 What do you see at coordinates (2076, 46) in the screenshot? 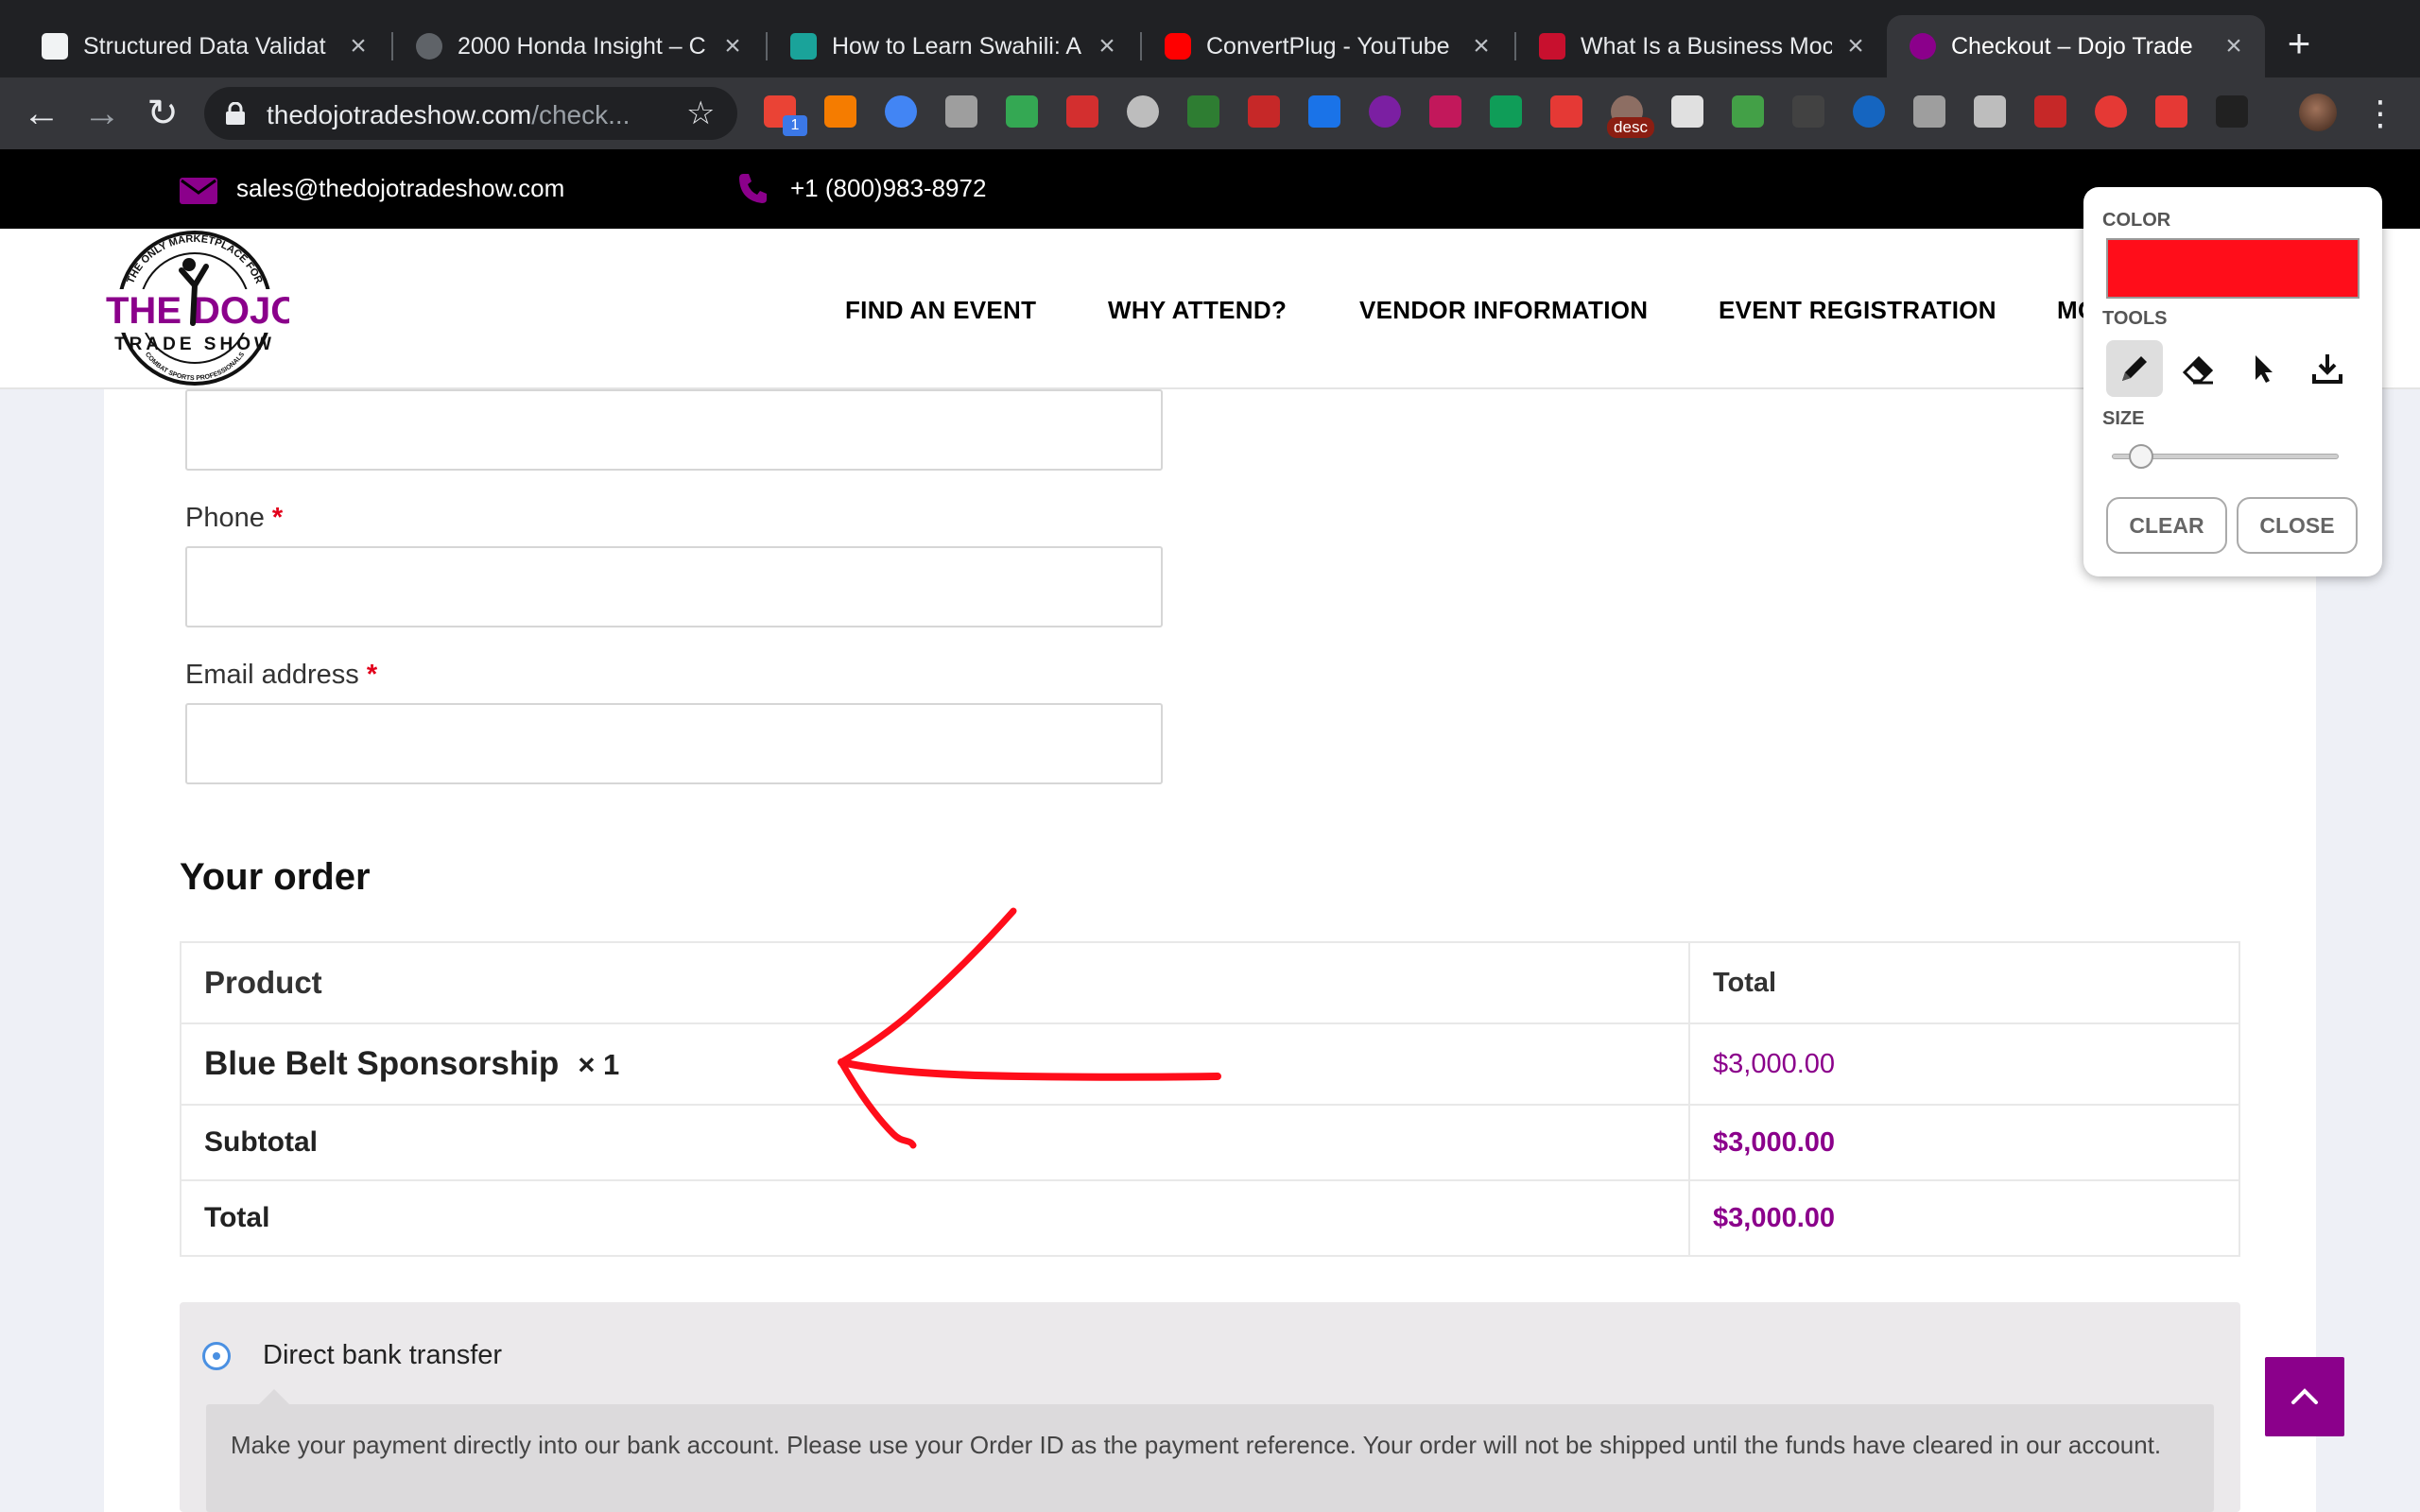
I see `tab-checkout-dojo: Checkout – Dojo Trade ×` at bounding box center [2076, 46].